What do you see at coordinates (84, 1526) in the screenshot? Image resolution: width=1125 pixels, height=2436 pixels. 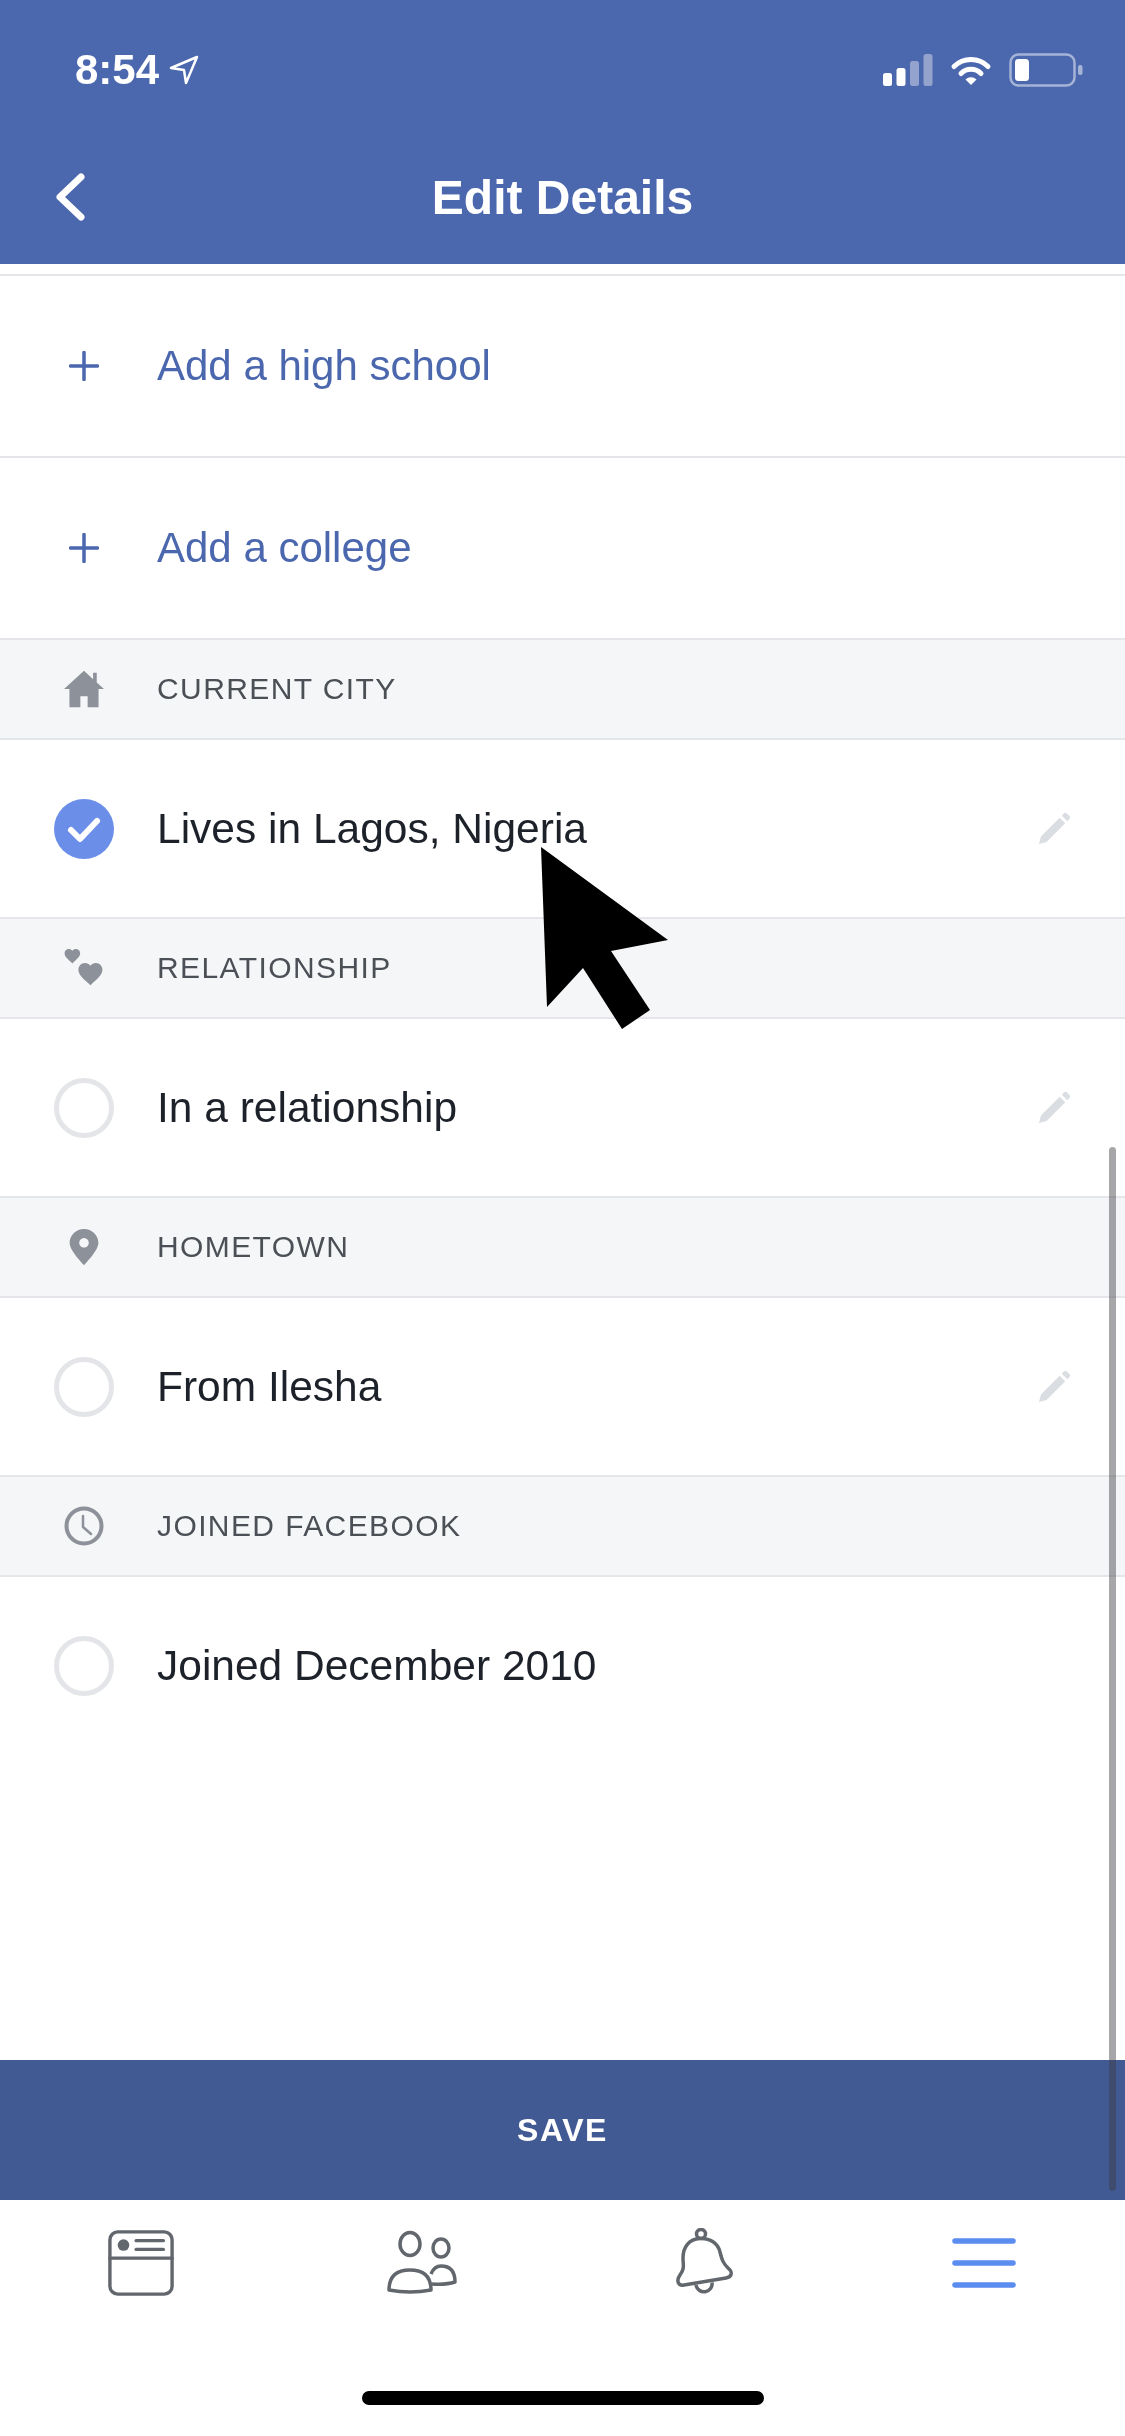 I see `clock-icon` at bounding box center [84, 1526].